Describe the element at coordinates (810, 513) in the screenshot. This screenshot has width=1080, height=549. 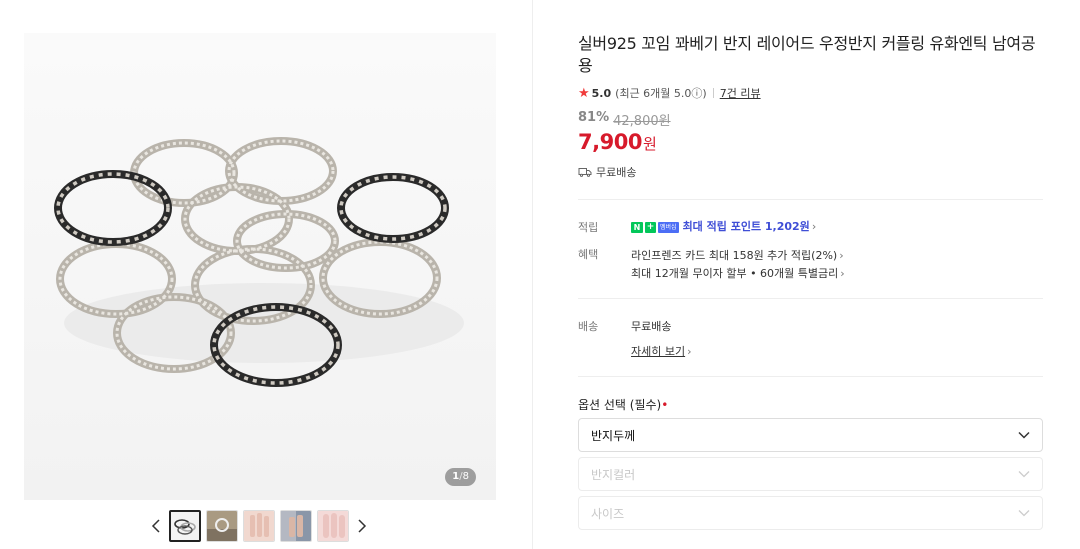
I see `option-select-size: 사이즈` at that location.